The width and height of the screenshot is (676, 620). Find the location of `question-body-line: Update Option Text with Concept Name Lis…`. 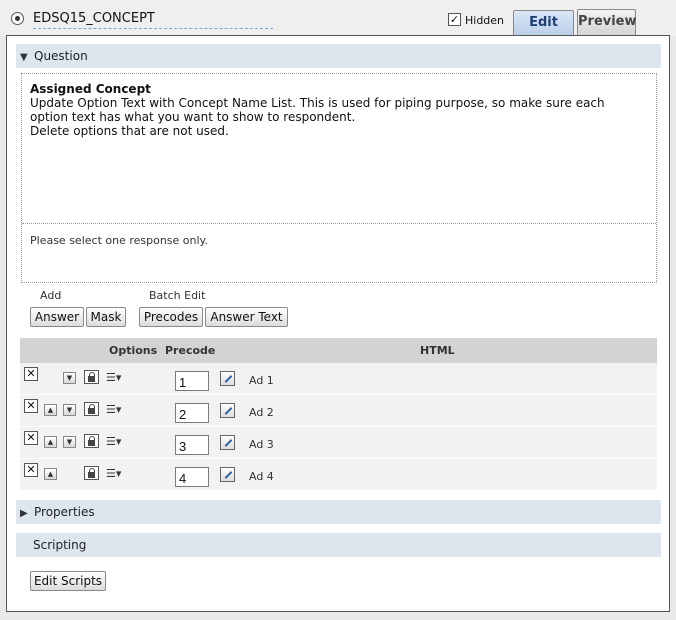

question-body-line: Update Option Text with Concept Name Lis… is located at coordinates (317, 103).